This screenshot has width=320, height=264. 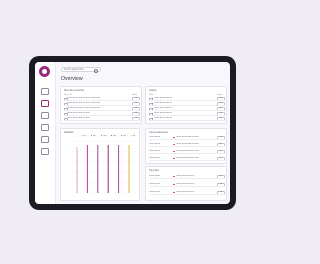 I want to click on statistics-chart, so click(x=103, y=167).